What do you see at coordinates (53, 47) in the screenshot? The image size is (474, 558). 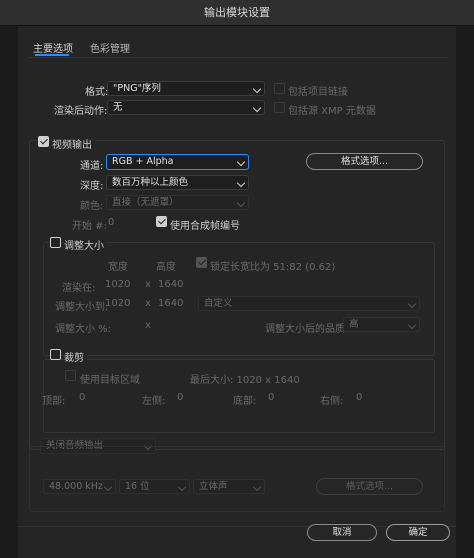 I see `tab-main-options: 主要选项` at bounding box center [53, 47].